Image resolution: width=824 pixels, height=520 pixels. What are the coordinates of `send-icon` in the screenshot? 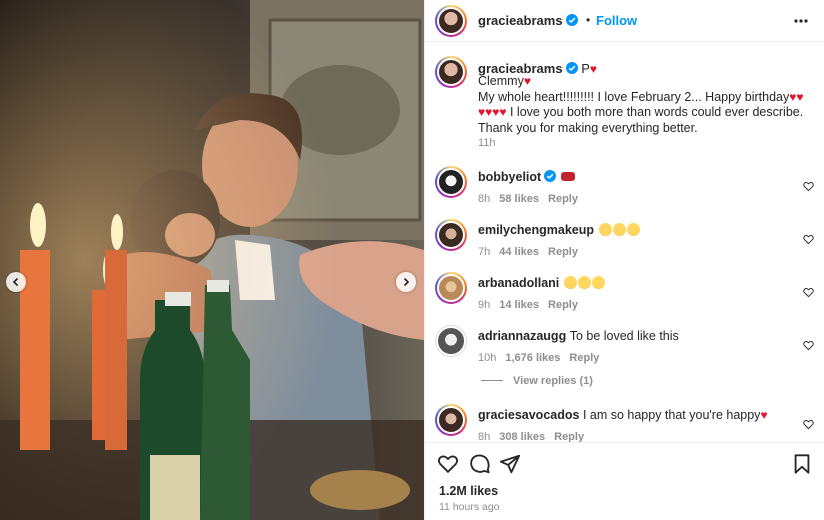 It's located at (510, 464).